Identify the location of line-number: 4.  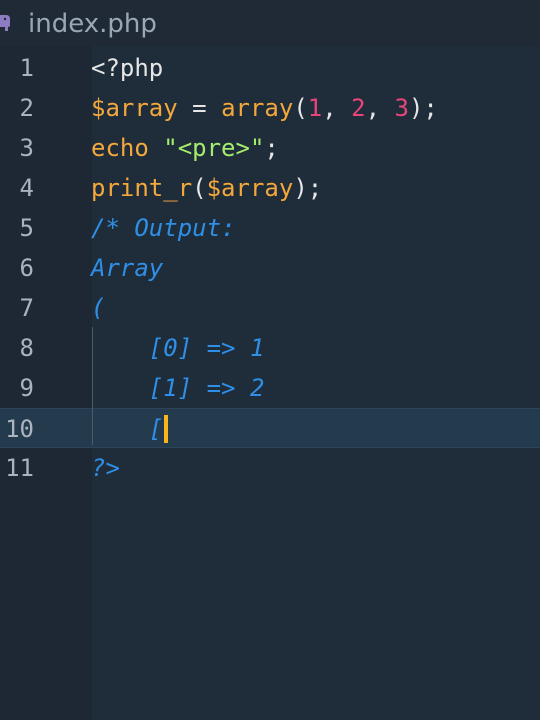
(26, 188).